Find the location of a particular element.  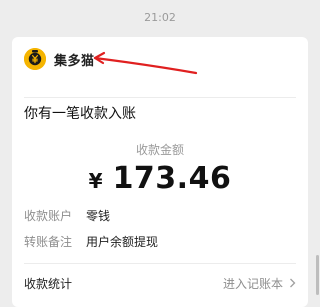

currency-symbol: ¥ is located at coordinates (95, 181).